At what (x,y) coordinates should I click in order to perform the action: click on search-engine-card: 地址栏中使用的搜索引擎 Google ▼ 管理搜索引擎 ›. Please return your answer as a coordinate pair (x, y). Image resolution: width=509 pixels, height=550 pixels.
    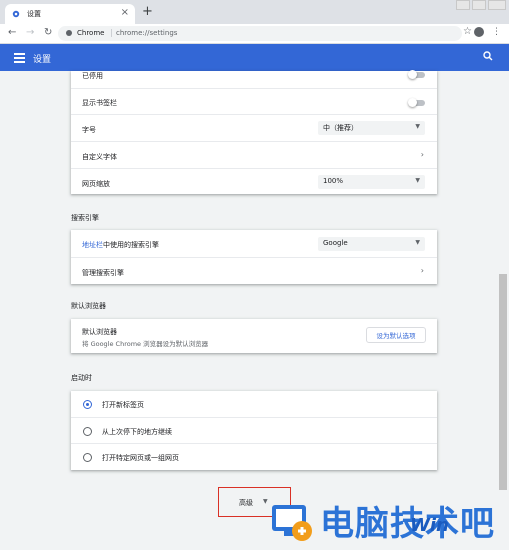
    Looking at the image, I should click on (254, 257).